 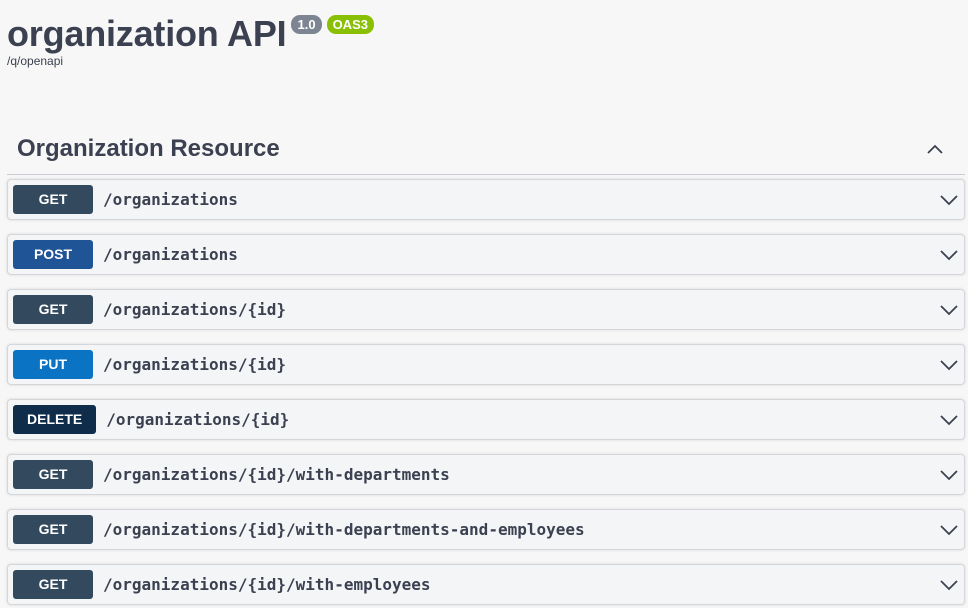 I want to click on operation-row: DELETE /organizations/{id}, so click(x=486, y=419).